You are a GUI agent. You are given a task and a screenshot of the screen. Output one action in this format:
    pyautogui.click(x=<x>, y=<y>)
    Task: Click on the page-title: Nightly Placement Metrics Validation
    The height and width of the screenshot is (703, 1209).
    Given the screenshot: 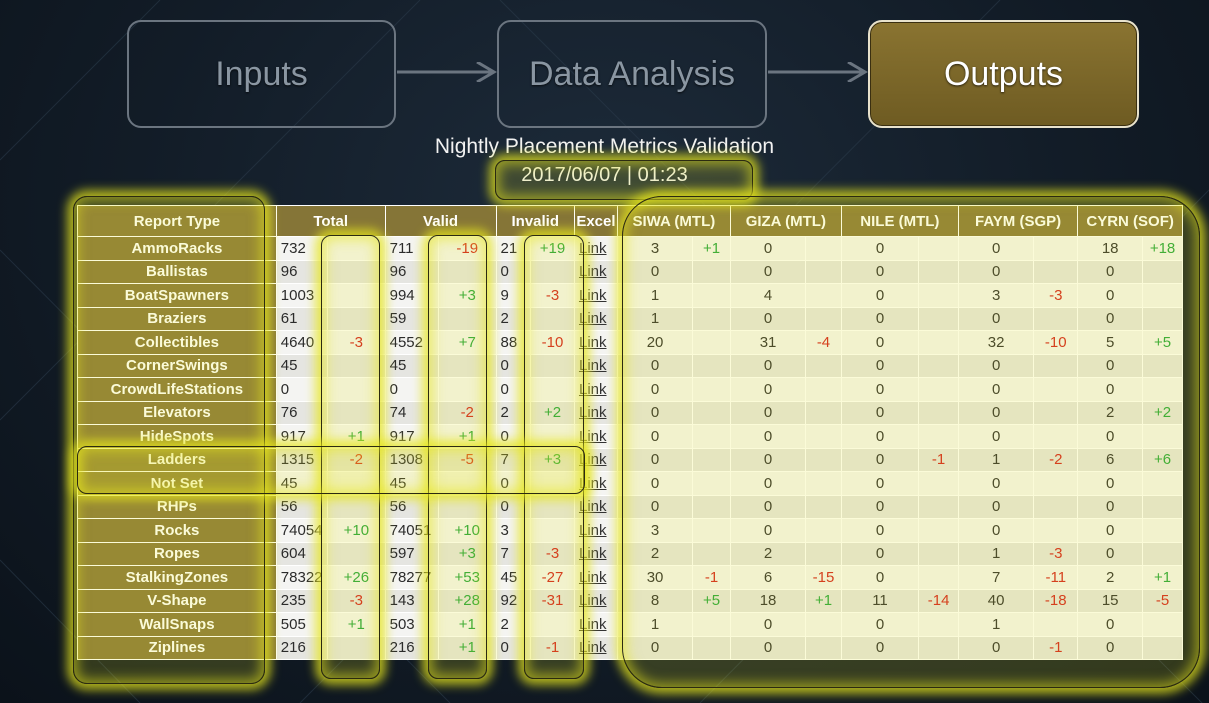 What is the action you would take?
    pyautogui.click(x=604, y=146)
    